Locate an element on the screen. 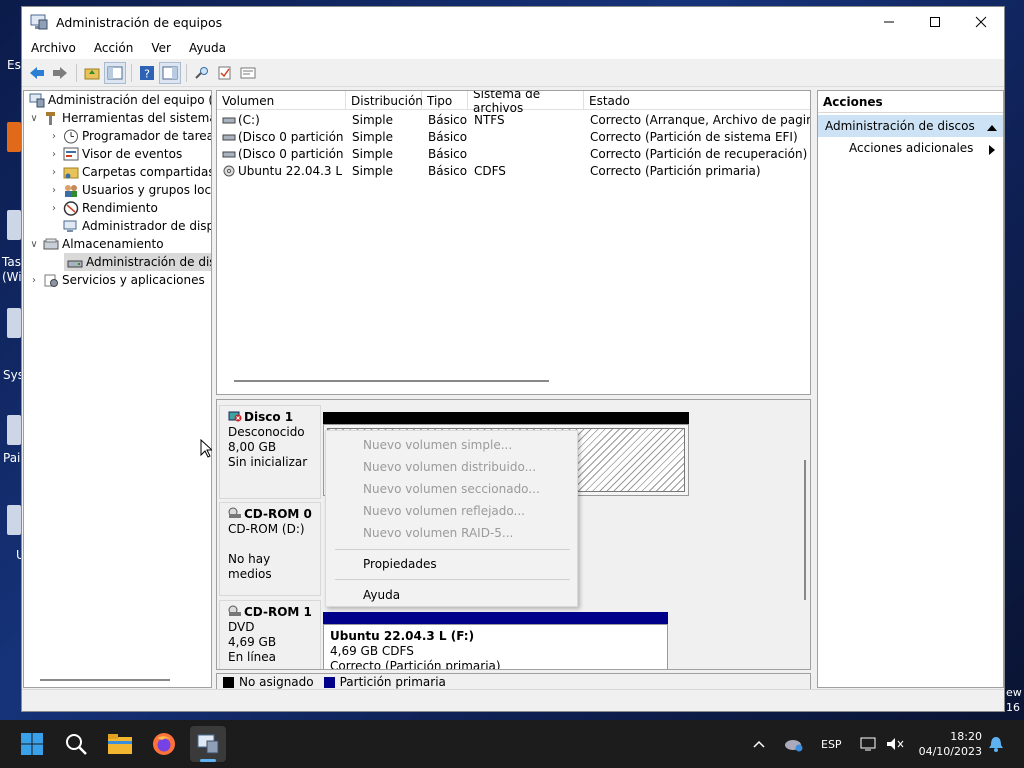 The width and height of the screenshot is (1024, 768). tree-item-label: Servicios y aplicaciones is located at coordinates (133, 280).